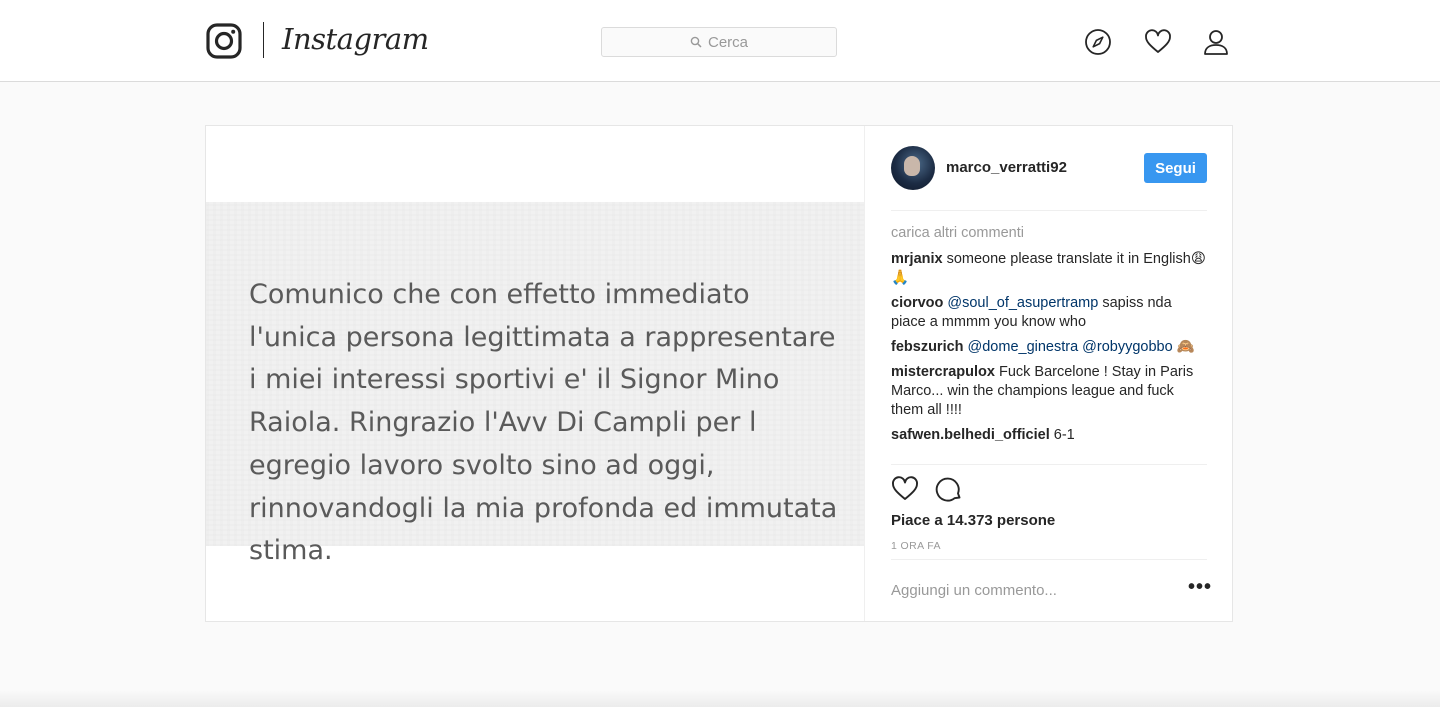  I want to click on instagram-logo-icon, so click(224, 41).